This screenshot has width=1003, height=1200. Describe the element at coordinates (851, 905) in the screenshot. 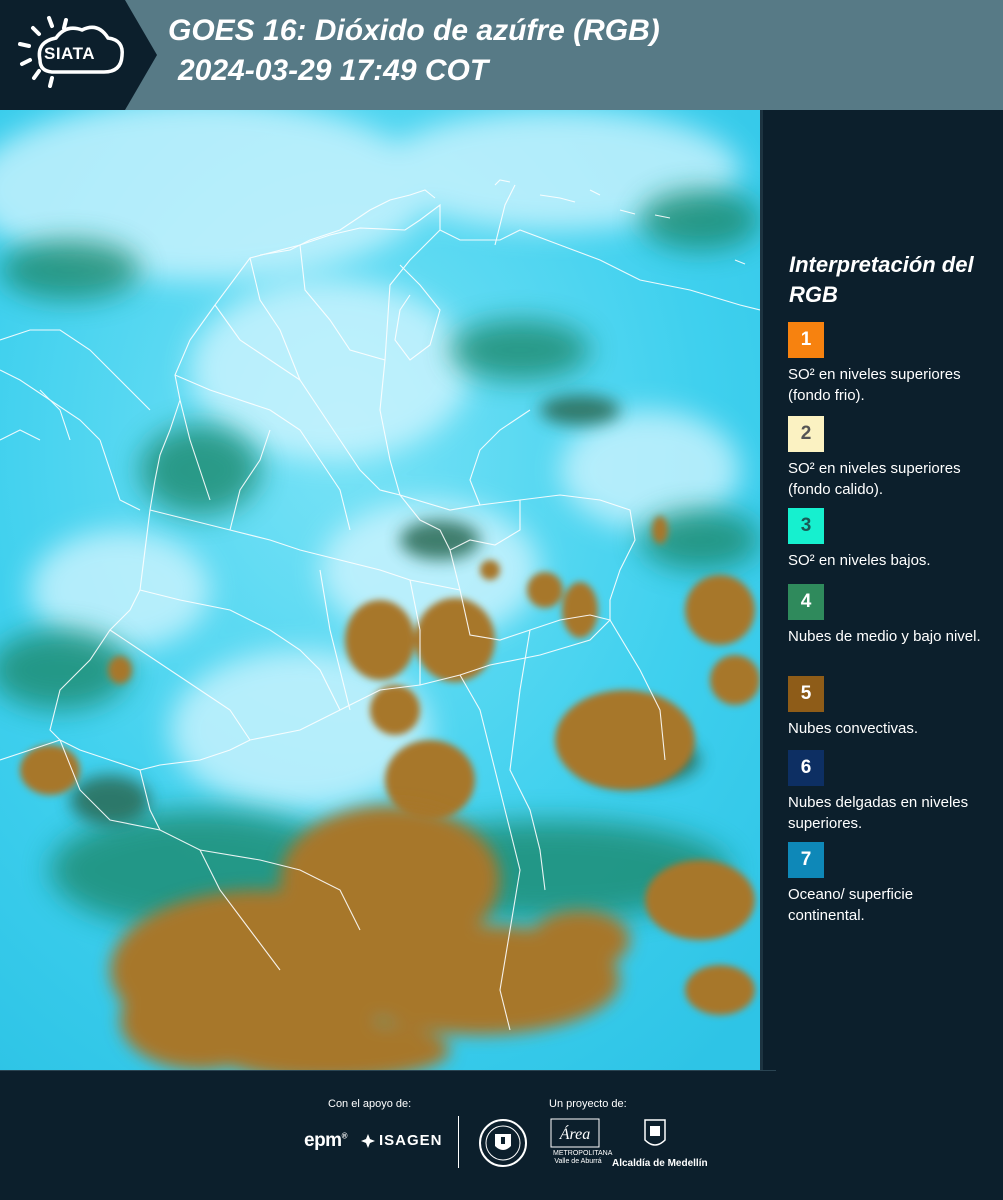

I see `legend-label: Oceano/ superficie continental.` at that location.